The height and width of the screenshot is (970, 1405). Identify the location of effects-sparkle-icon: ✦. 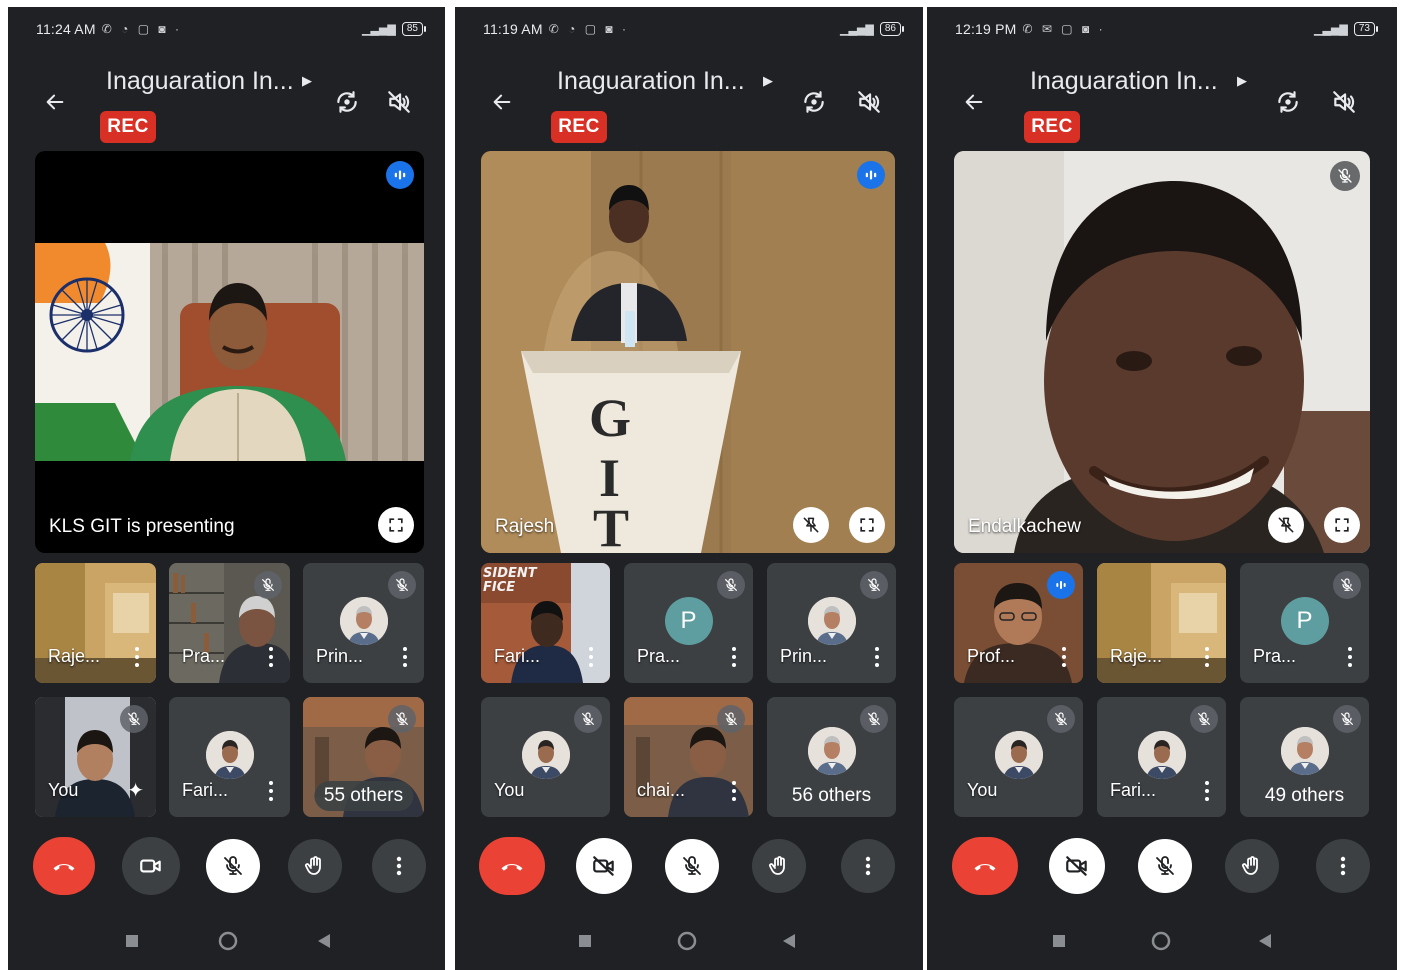
(135, 790).